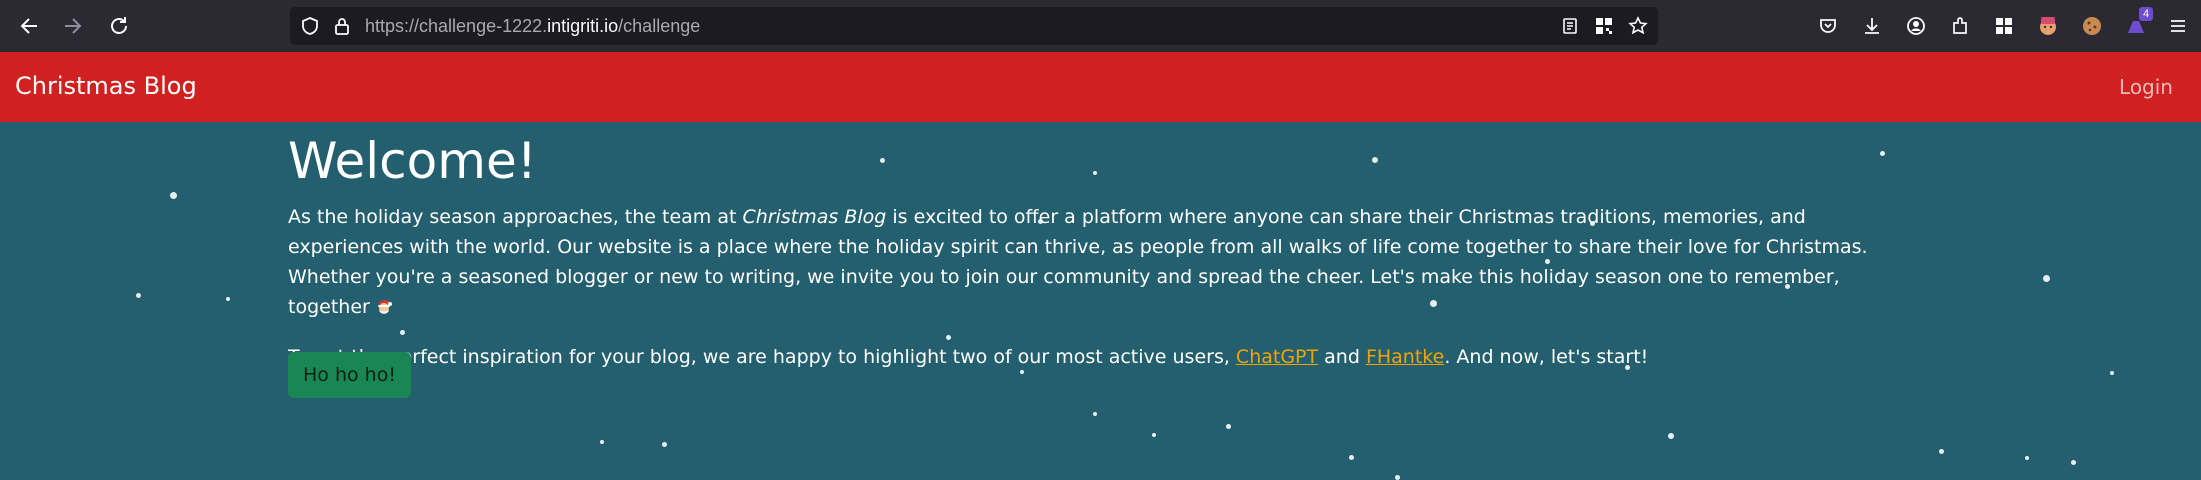 This screenshot has width=2201, height=480. What do you see at coordinates (1828, 26) in the screenshot?
I see `pocket-icon` at bounding box center [1828, 26].